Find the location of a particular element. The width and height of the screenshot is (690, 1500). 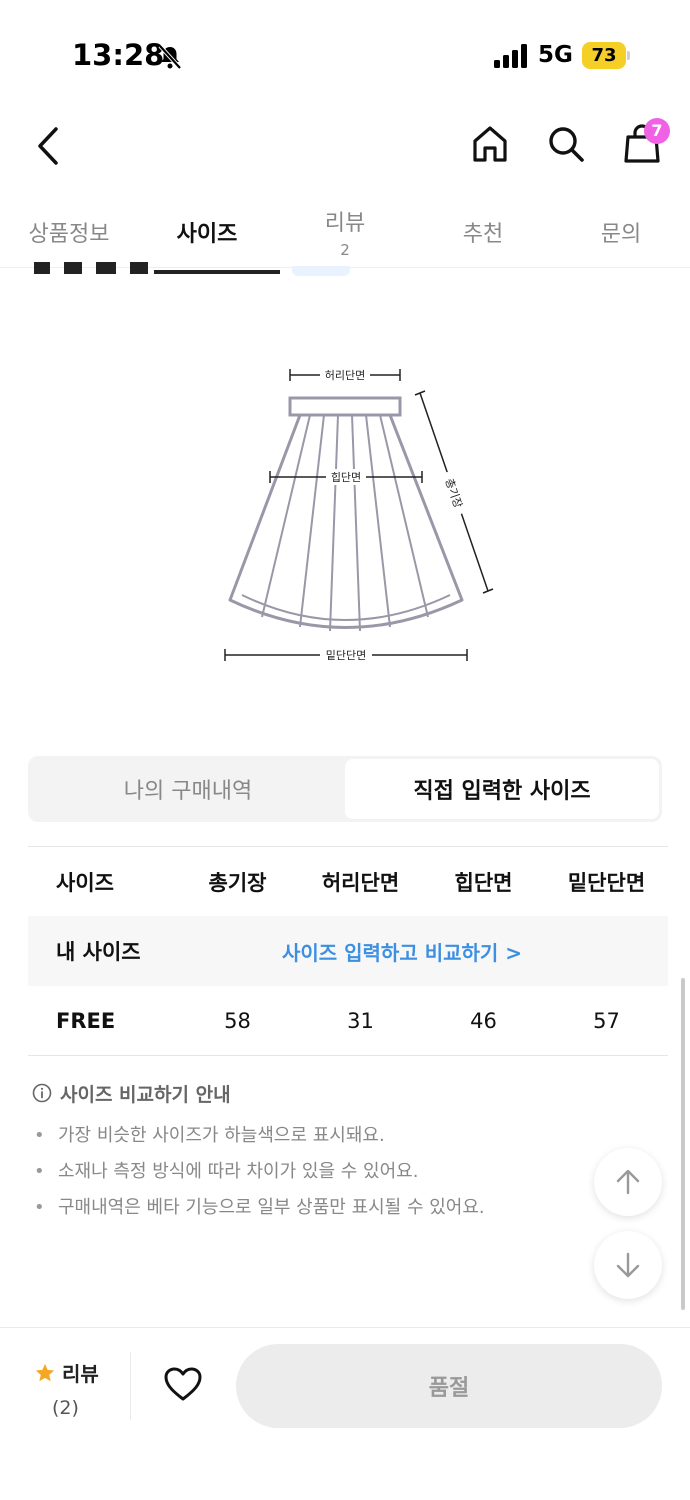

label-waist: 허리단면 is located at coordinates (345, 375).